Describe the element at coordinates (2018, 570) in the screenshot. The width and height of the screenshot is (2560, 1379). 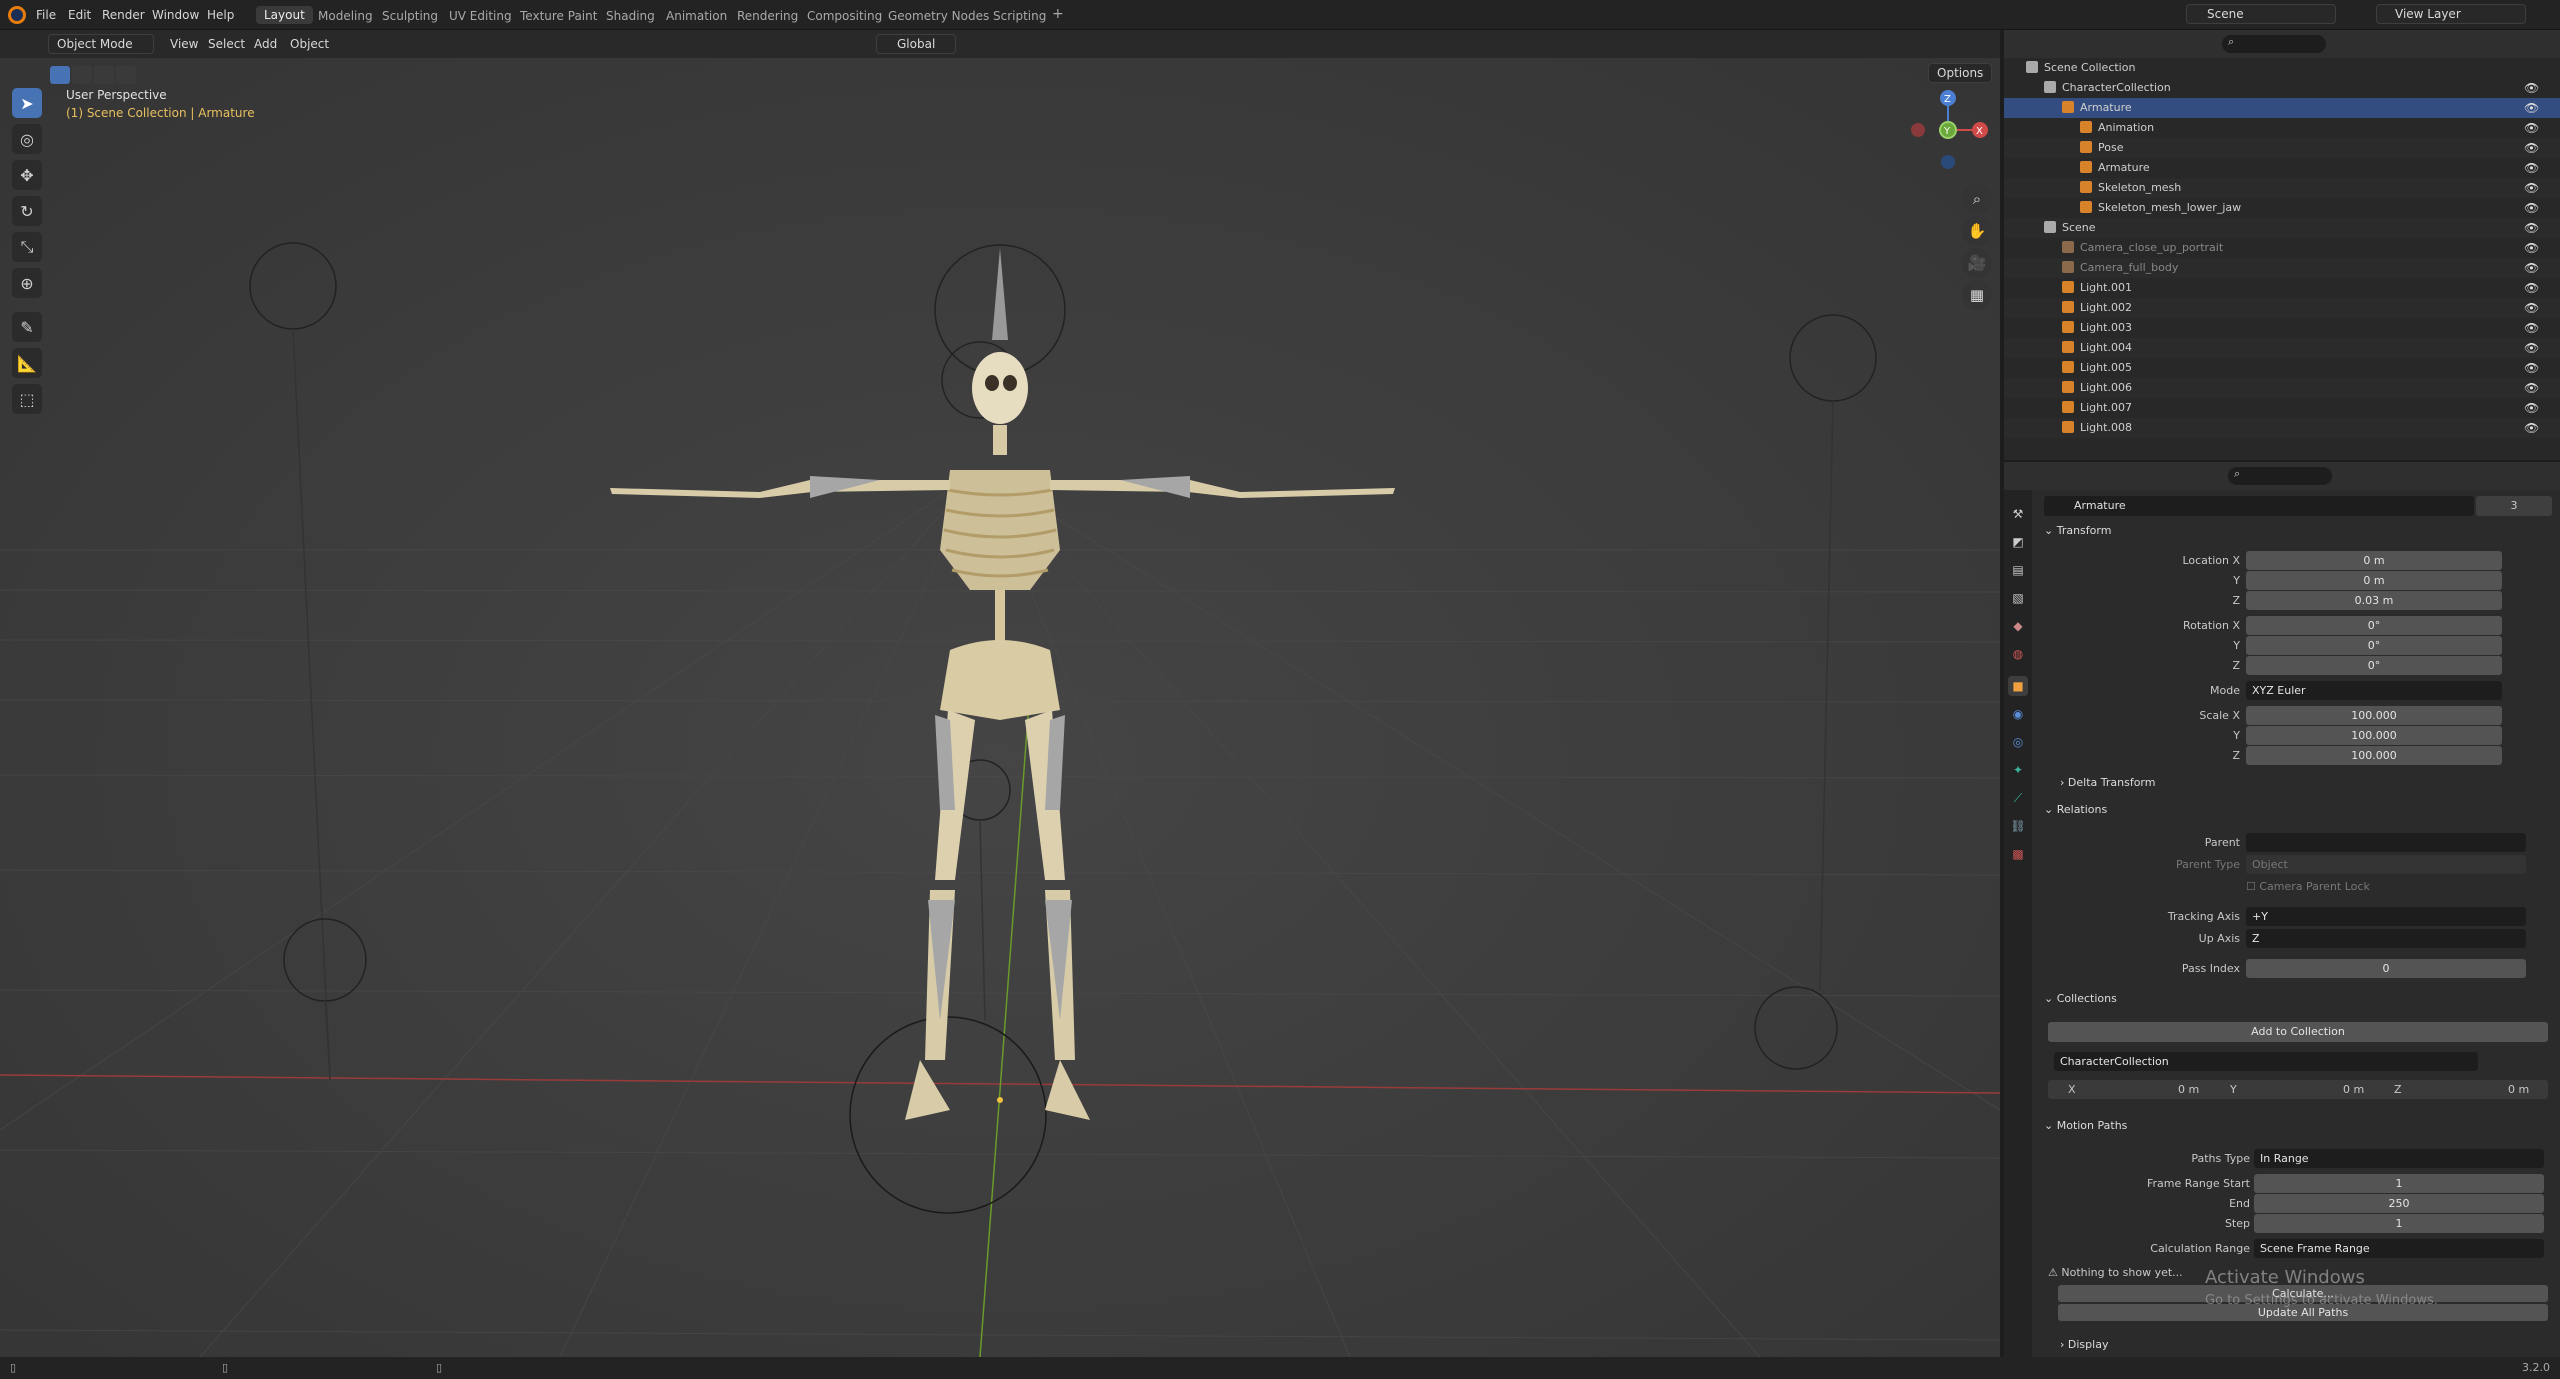
I see `tab-output: ▤` at that location.